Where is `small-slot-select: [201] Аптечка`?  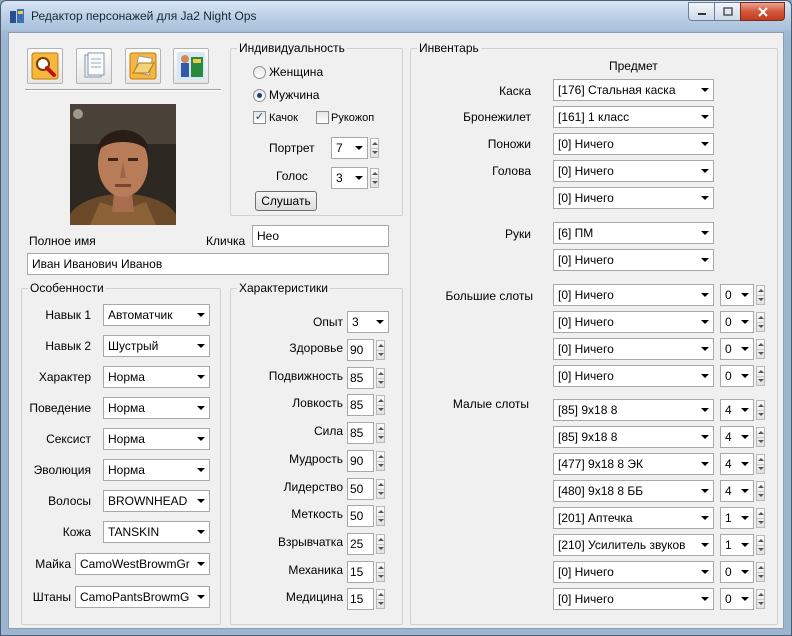 small-slot-select: [201] Аптечка is located at coordinates (633, 518).